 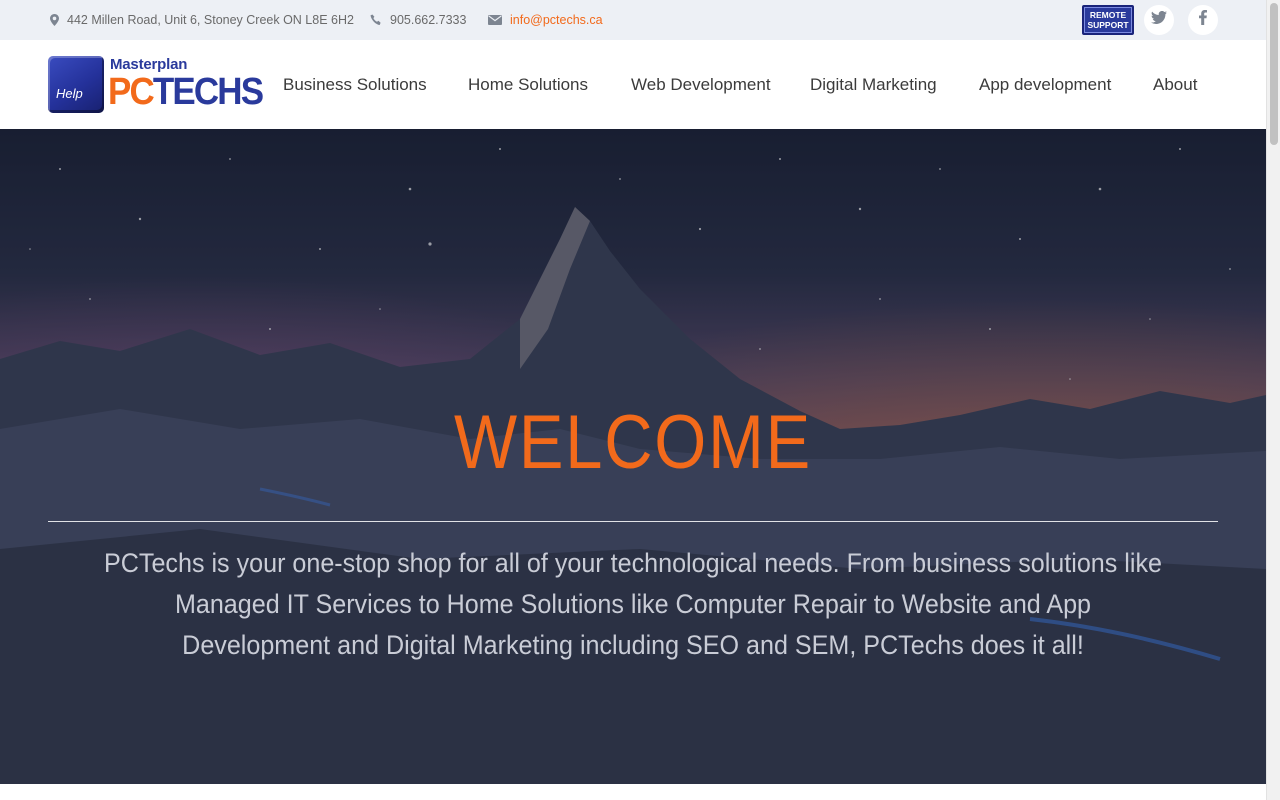 What do you see at coordinates (208, 92) in the screenshot?
I see `logo-techs-text: TECHS` at bounding box center [208, 92].